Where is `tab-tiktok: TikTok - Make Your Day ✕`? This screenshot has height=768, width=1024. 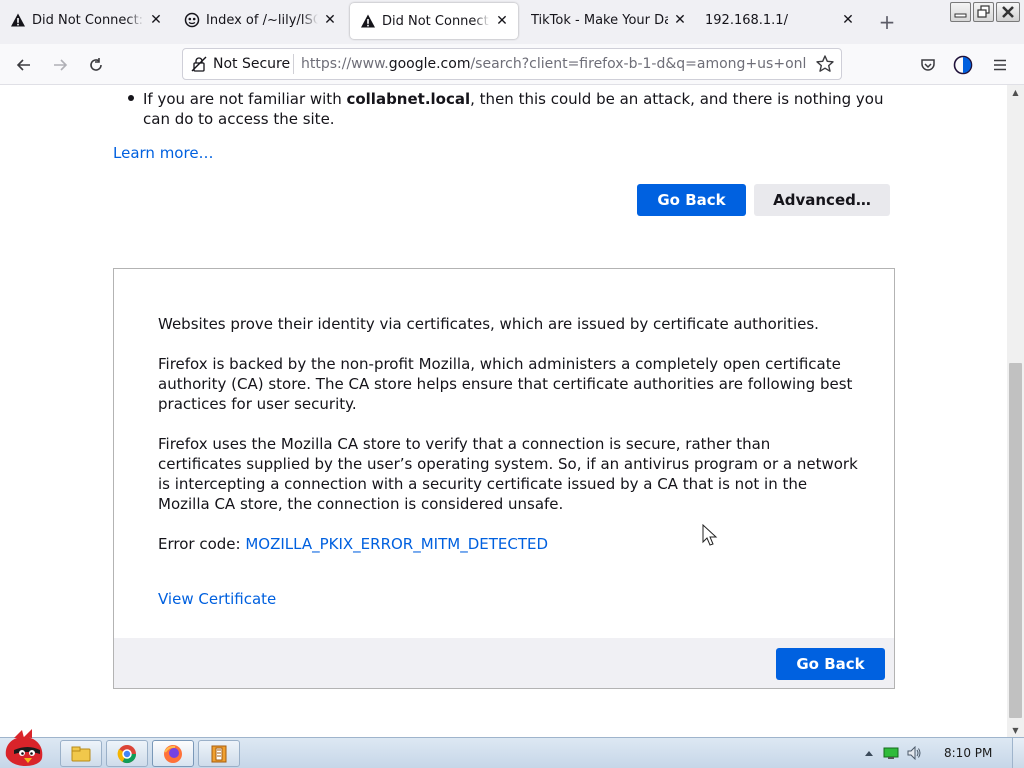
tab-tiktok: TikTok - Make Your Day ✕ is located at coordinates (608, 20).